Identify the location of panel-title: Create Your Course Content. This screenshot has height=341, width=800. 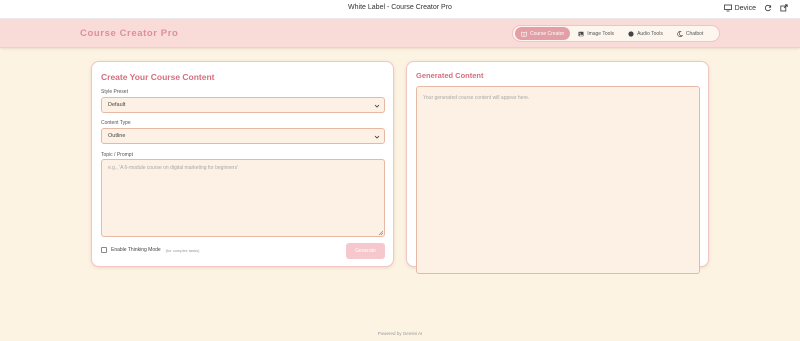
(158, 77).